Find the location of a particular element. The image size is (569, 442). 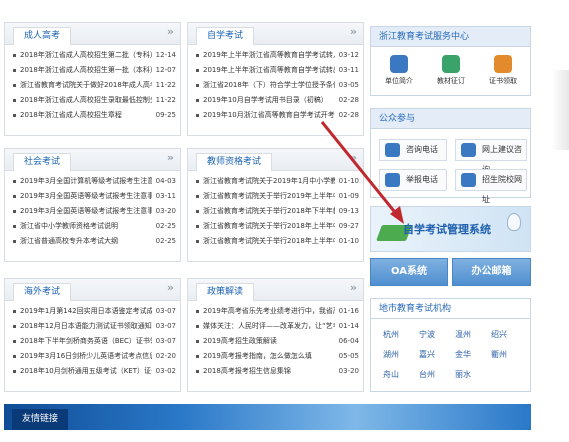

list-item: 2018年12月日本语能力测试证书领取通知 03-07 is located at coordinates (94, 326).